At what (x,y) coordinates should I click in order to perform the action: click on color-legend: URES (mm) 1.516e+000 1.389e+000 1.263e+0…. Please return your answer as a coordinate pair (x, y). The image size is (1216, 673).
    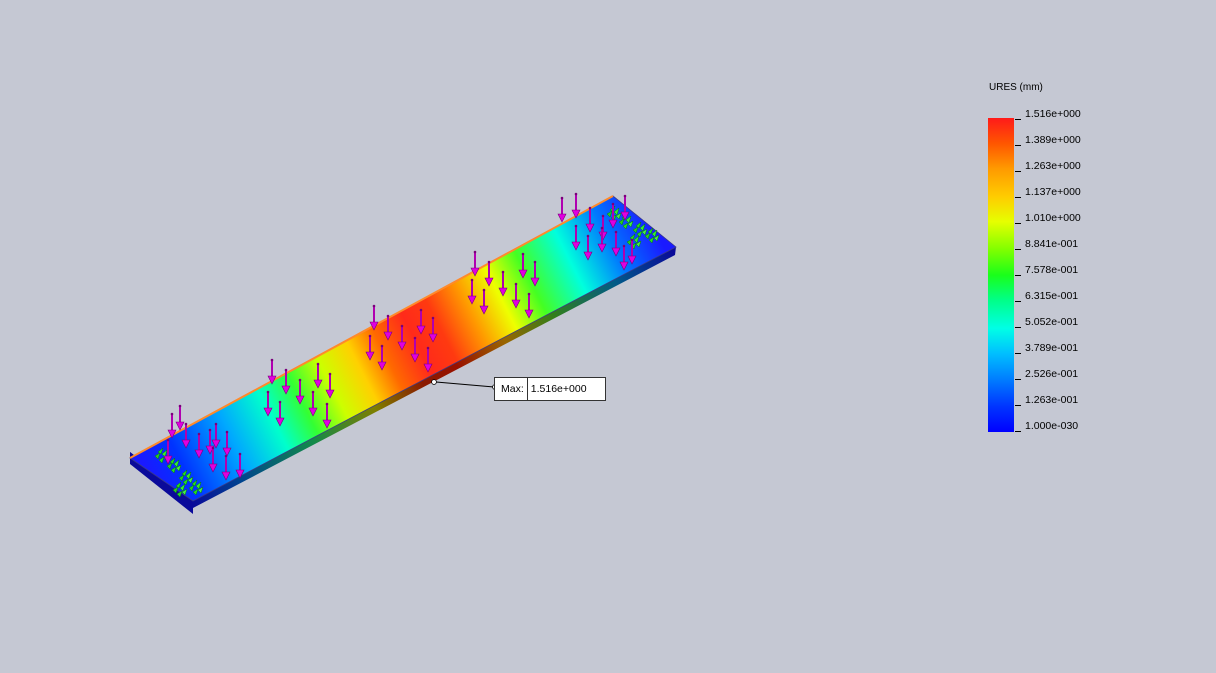
    Looking at the image, I should click on (1048, 262).